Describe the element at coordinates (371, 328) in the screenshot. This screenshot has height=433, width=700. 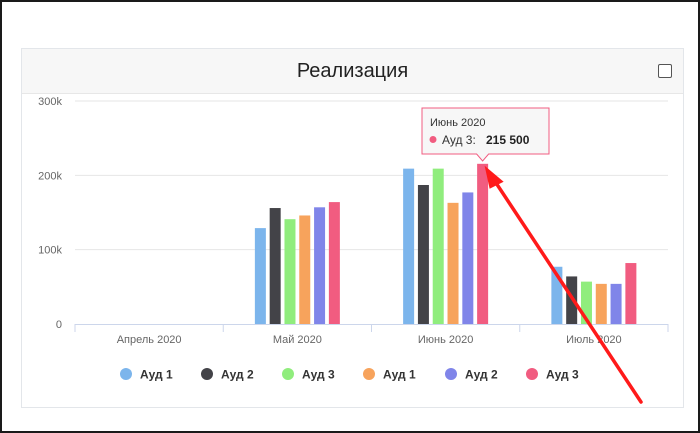
I see `x-axis-ticks` at that location.